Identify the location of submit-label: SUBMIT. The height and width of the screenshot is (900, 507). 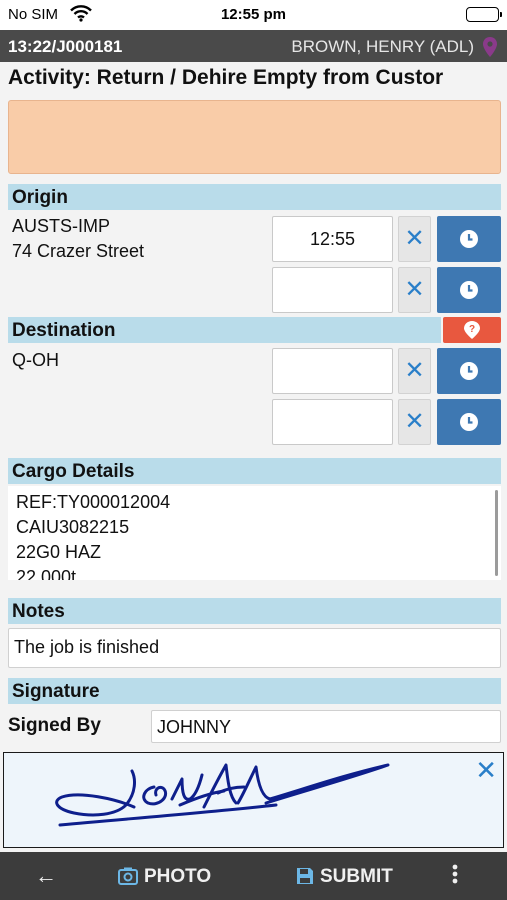
(356, 876).